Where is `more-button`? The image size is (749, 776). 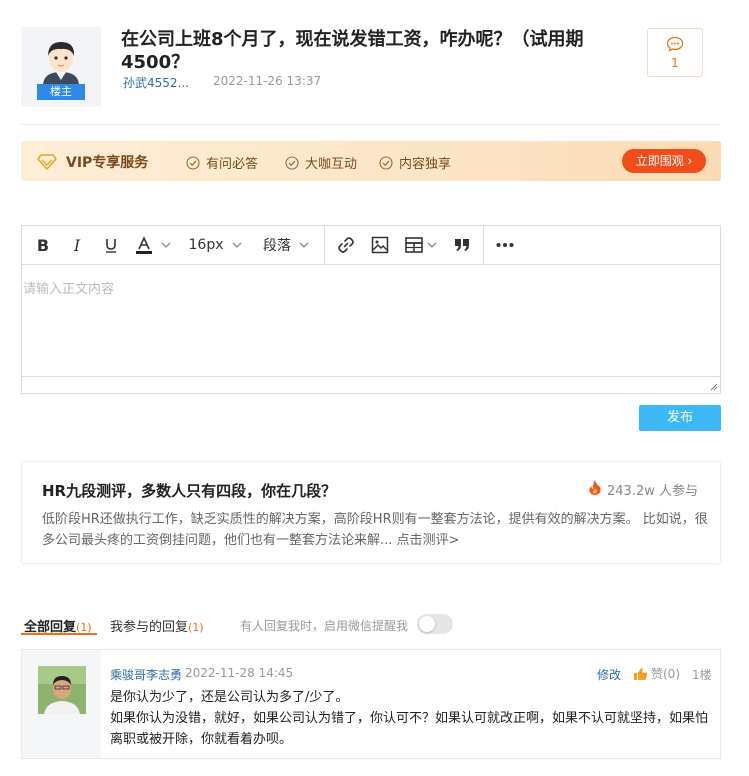 more-button is located at coordinates (505, 245).